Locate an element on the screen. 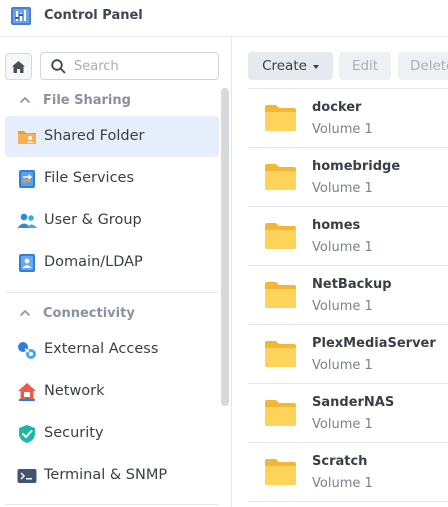 The image size is (448, 507). folder-row: docker Volume 1 is located at coordinates (348, 118).